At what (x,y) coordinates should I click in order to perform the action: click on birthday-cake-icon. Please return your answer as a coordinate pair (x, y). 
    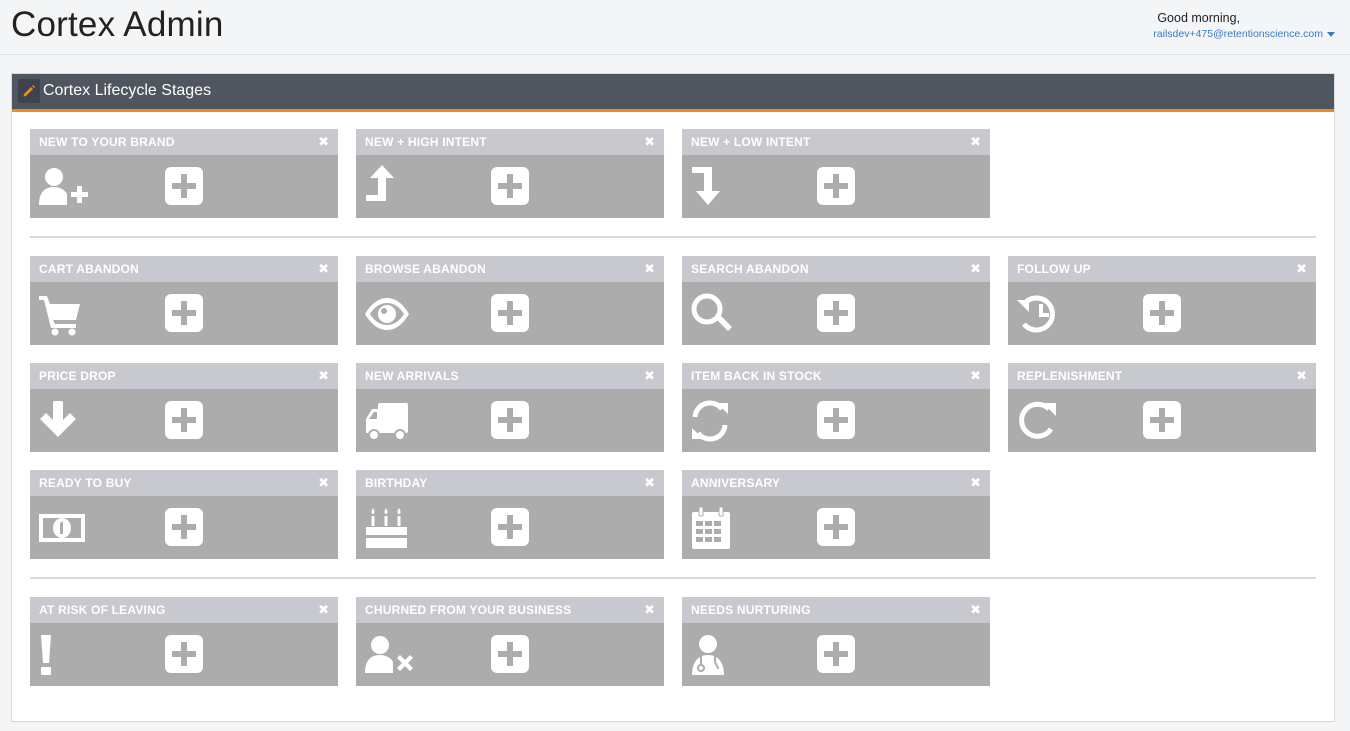
    Looking at the image, I should click on (386, 528).